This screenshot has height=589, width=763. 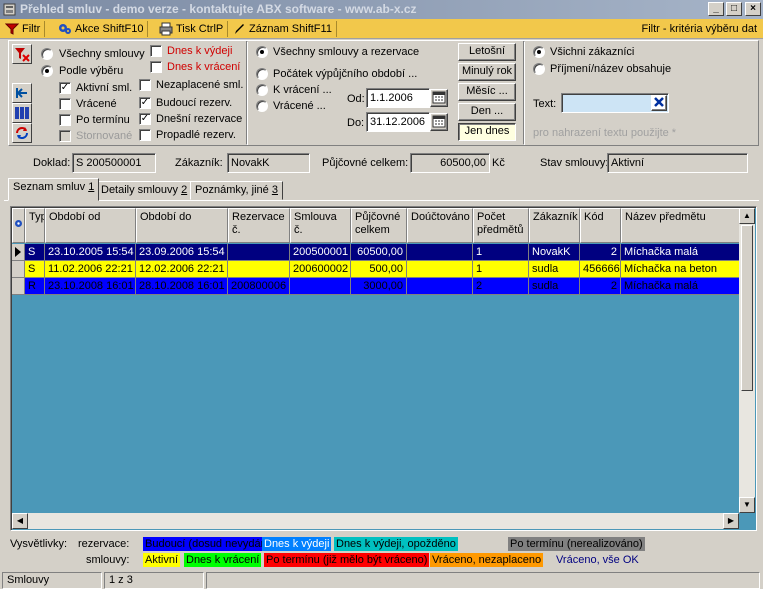 What do you see at coordinates (501, 225) in the screenshot?
I see `column-header: Počet předmětů` at bounding box center [501, 225].